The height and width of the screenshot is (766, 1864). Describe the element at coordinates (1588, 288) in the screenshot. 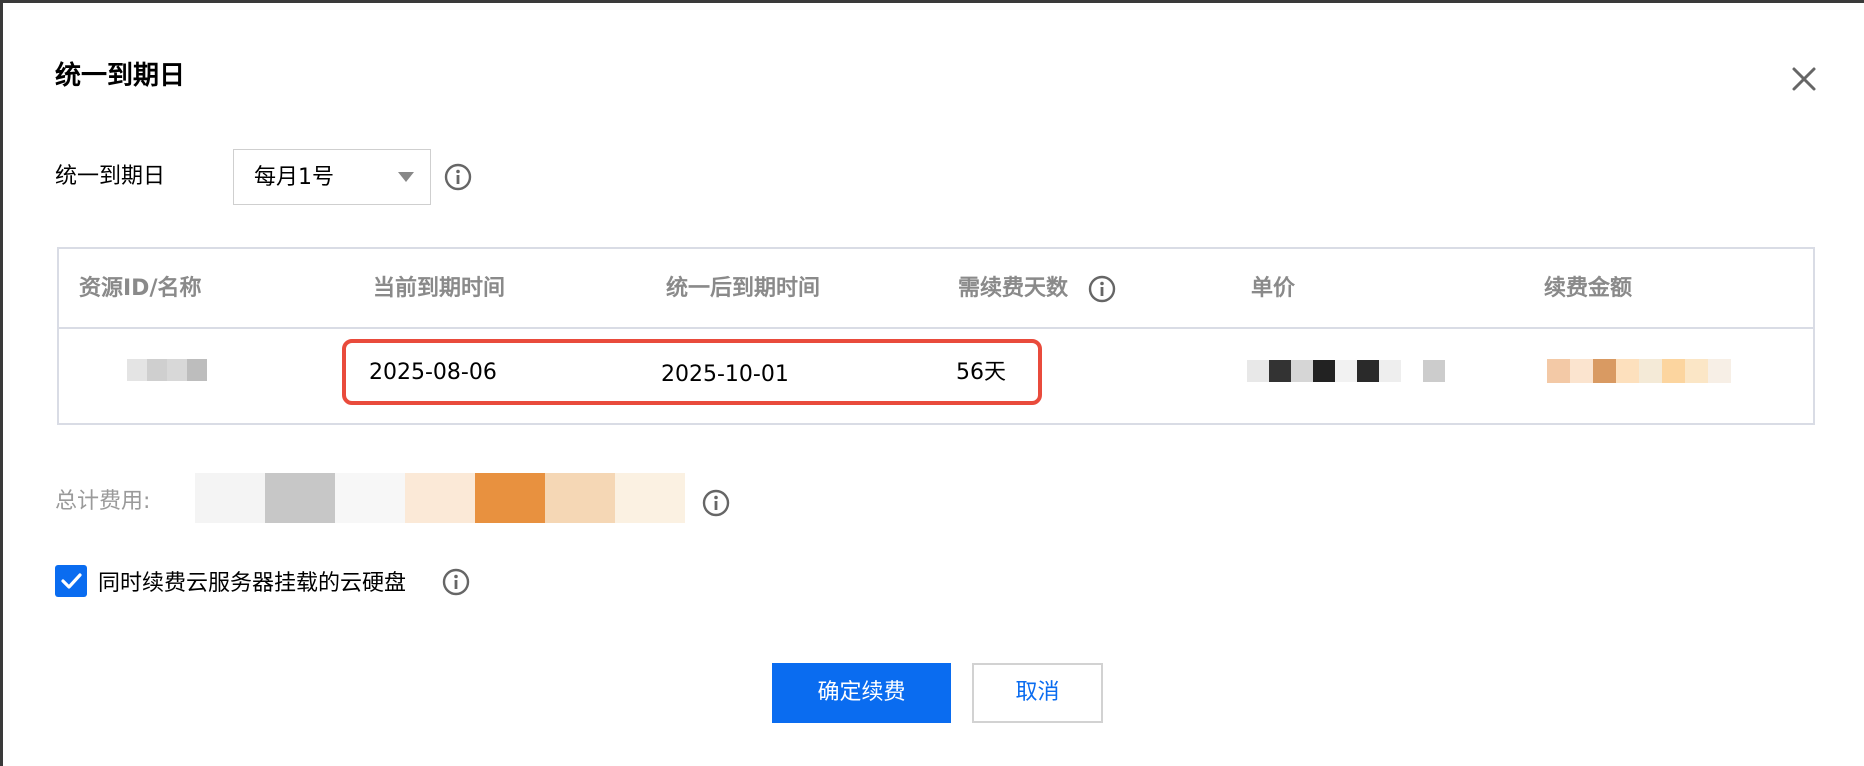

I see `column-header-renew-amount: 续费金额` at that location.